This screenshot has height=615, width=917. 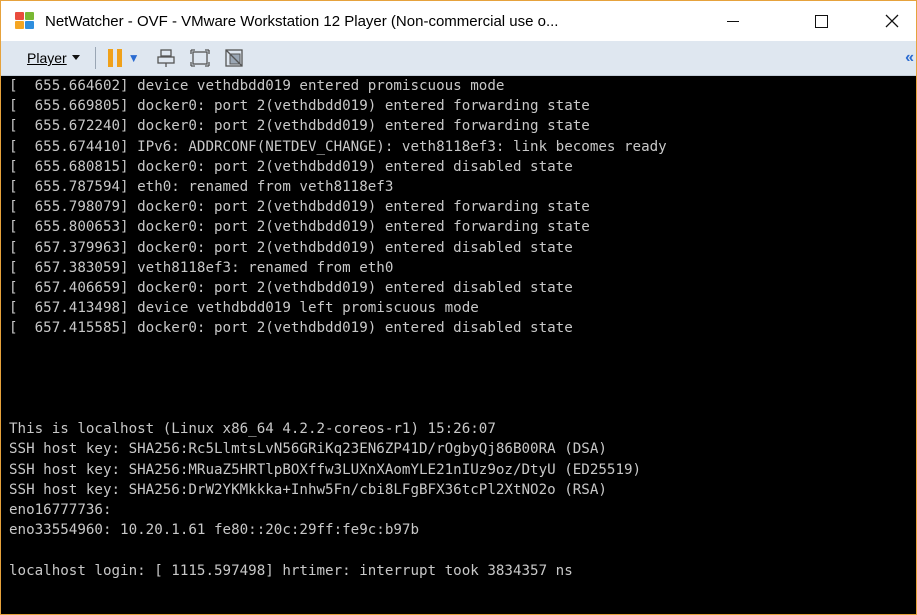 I want to click on chevron-down-icon, so click(x=75, y=57).